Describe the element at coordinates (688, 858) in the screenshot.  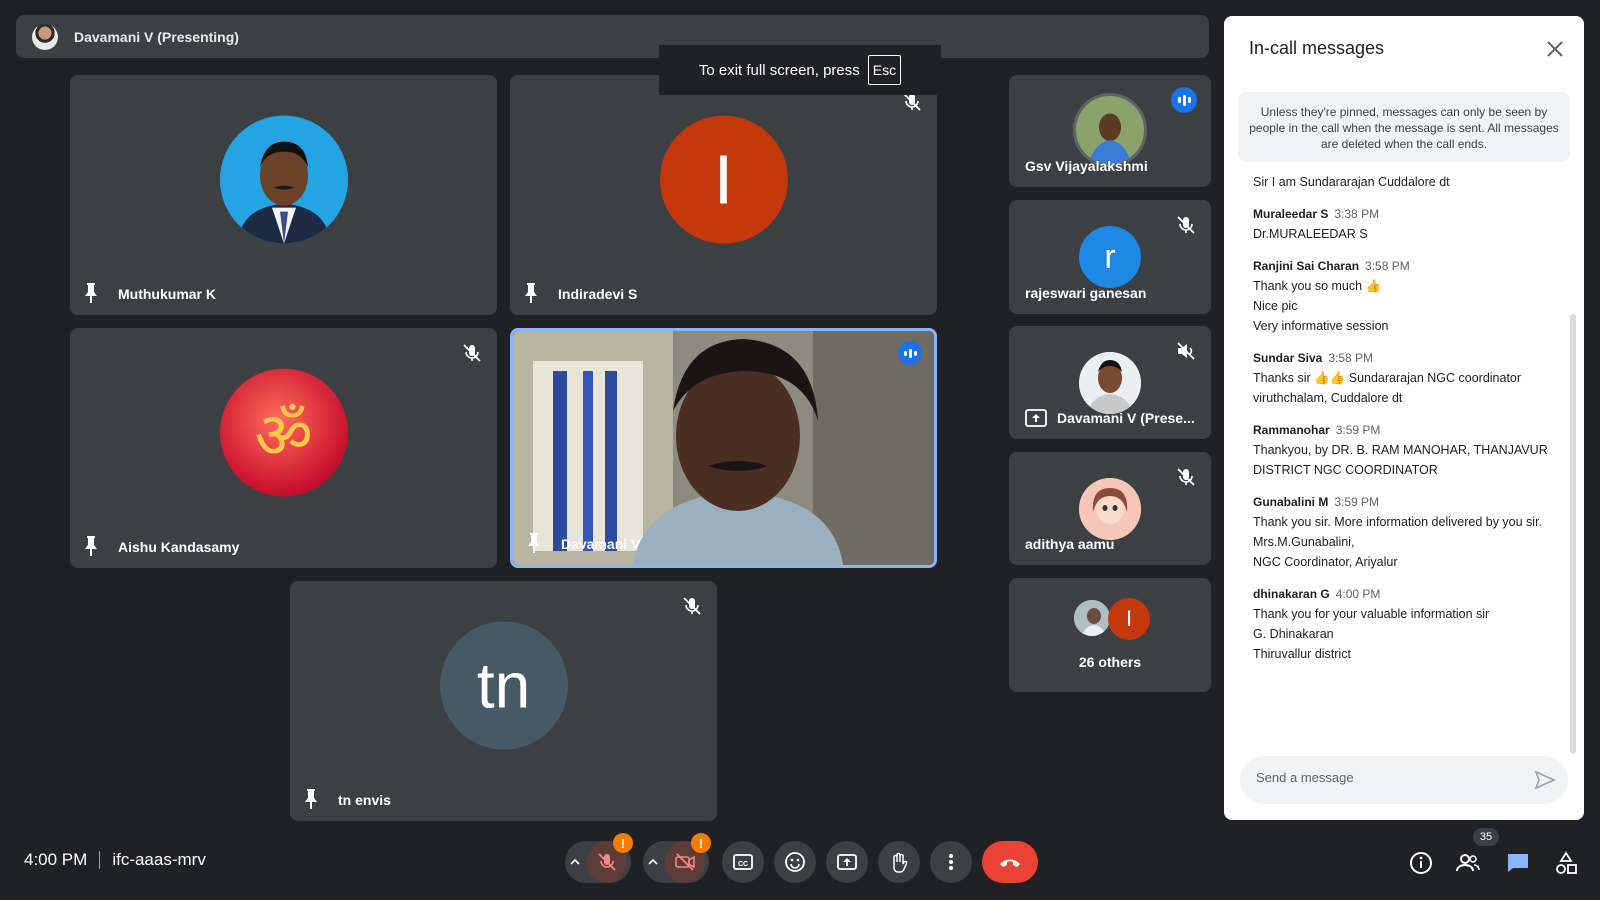
I see `camera-toggle-button: !` at that location.